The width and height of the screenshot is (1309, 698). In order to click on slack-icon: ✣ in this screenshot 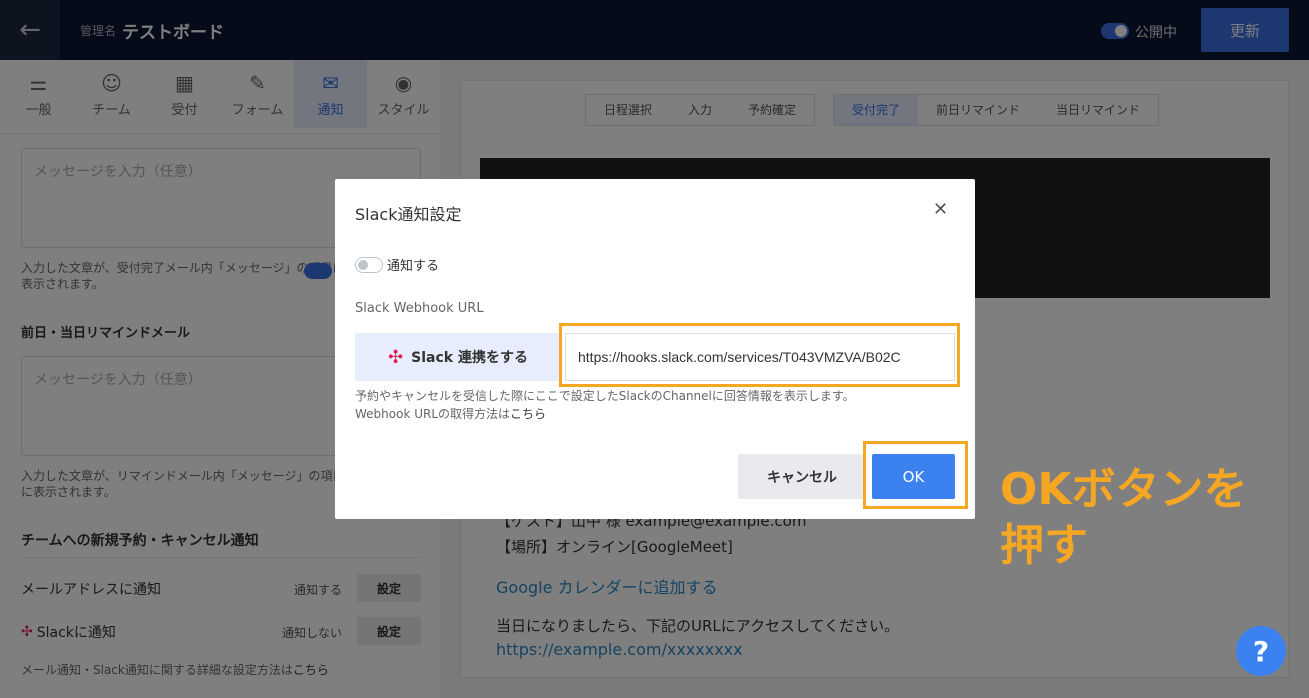, I will do `click(396, 357)`.